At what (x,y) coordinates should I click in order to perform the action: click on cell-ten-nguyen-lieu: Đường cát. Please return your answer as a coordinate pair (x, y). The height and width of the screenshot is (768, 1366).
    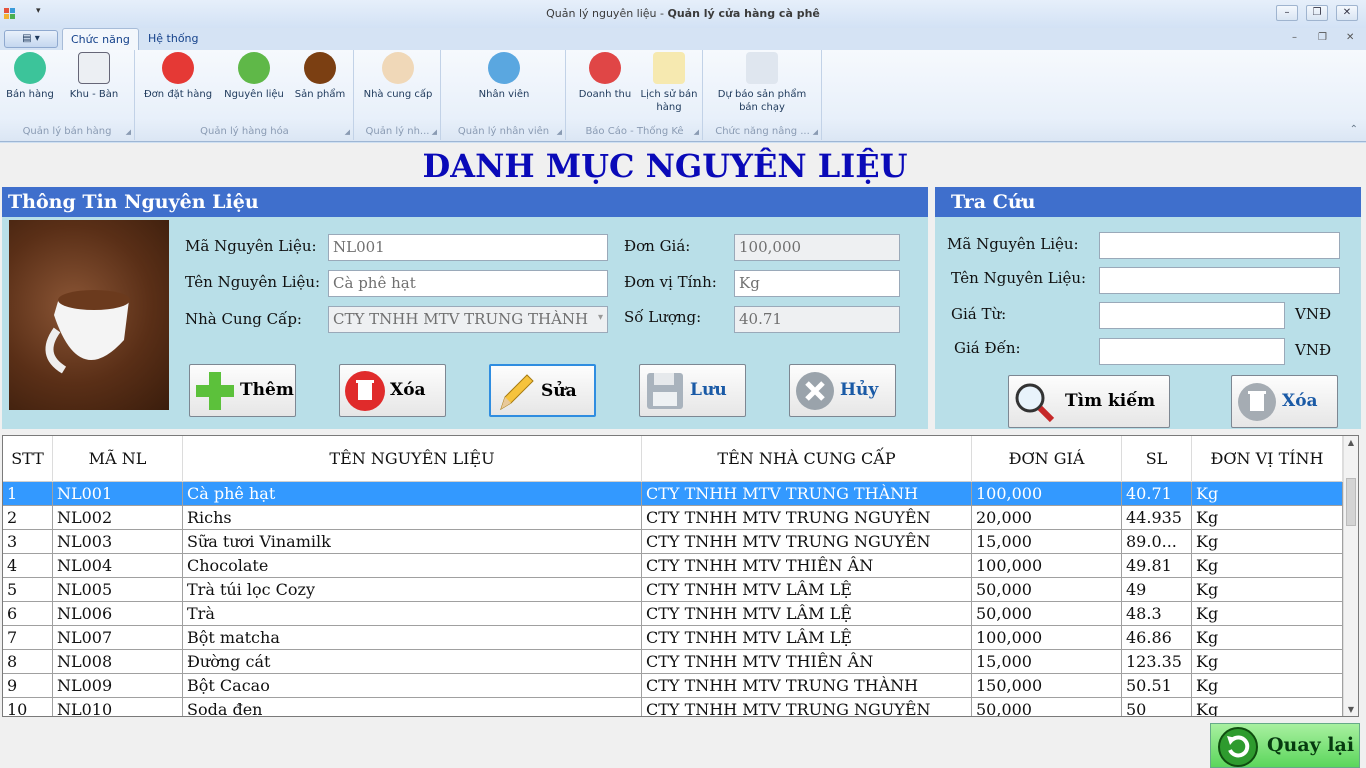
    Looking at the image, I should click on (412, 662).